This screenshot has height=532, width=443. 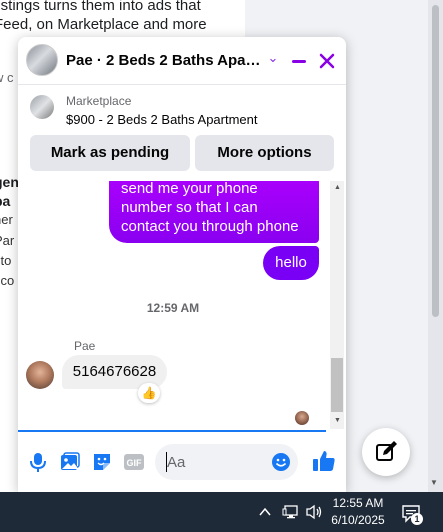 I want to click on new-message-icon, so click(x=386, y=451).